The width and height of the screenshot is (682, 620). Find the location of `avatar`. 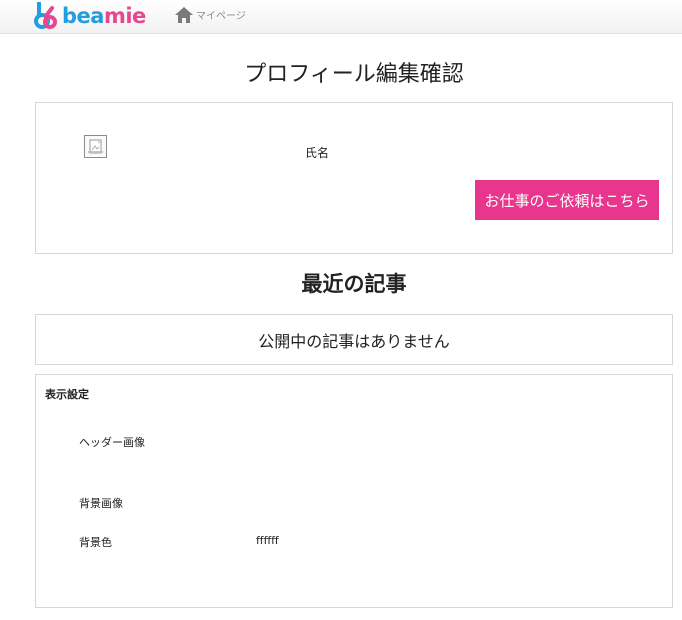

avatar is located at coordinates (95, 146).